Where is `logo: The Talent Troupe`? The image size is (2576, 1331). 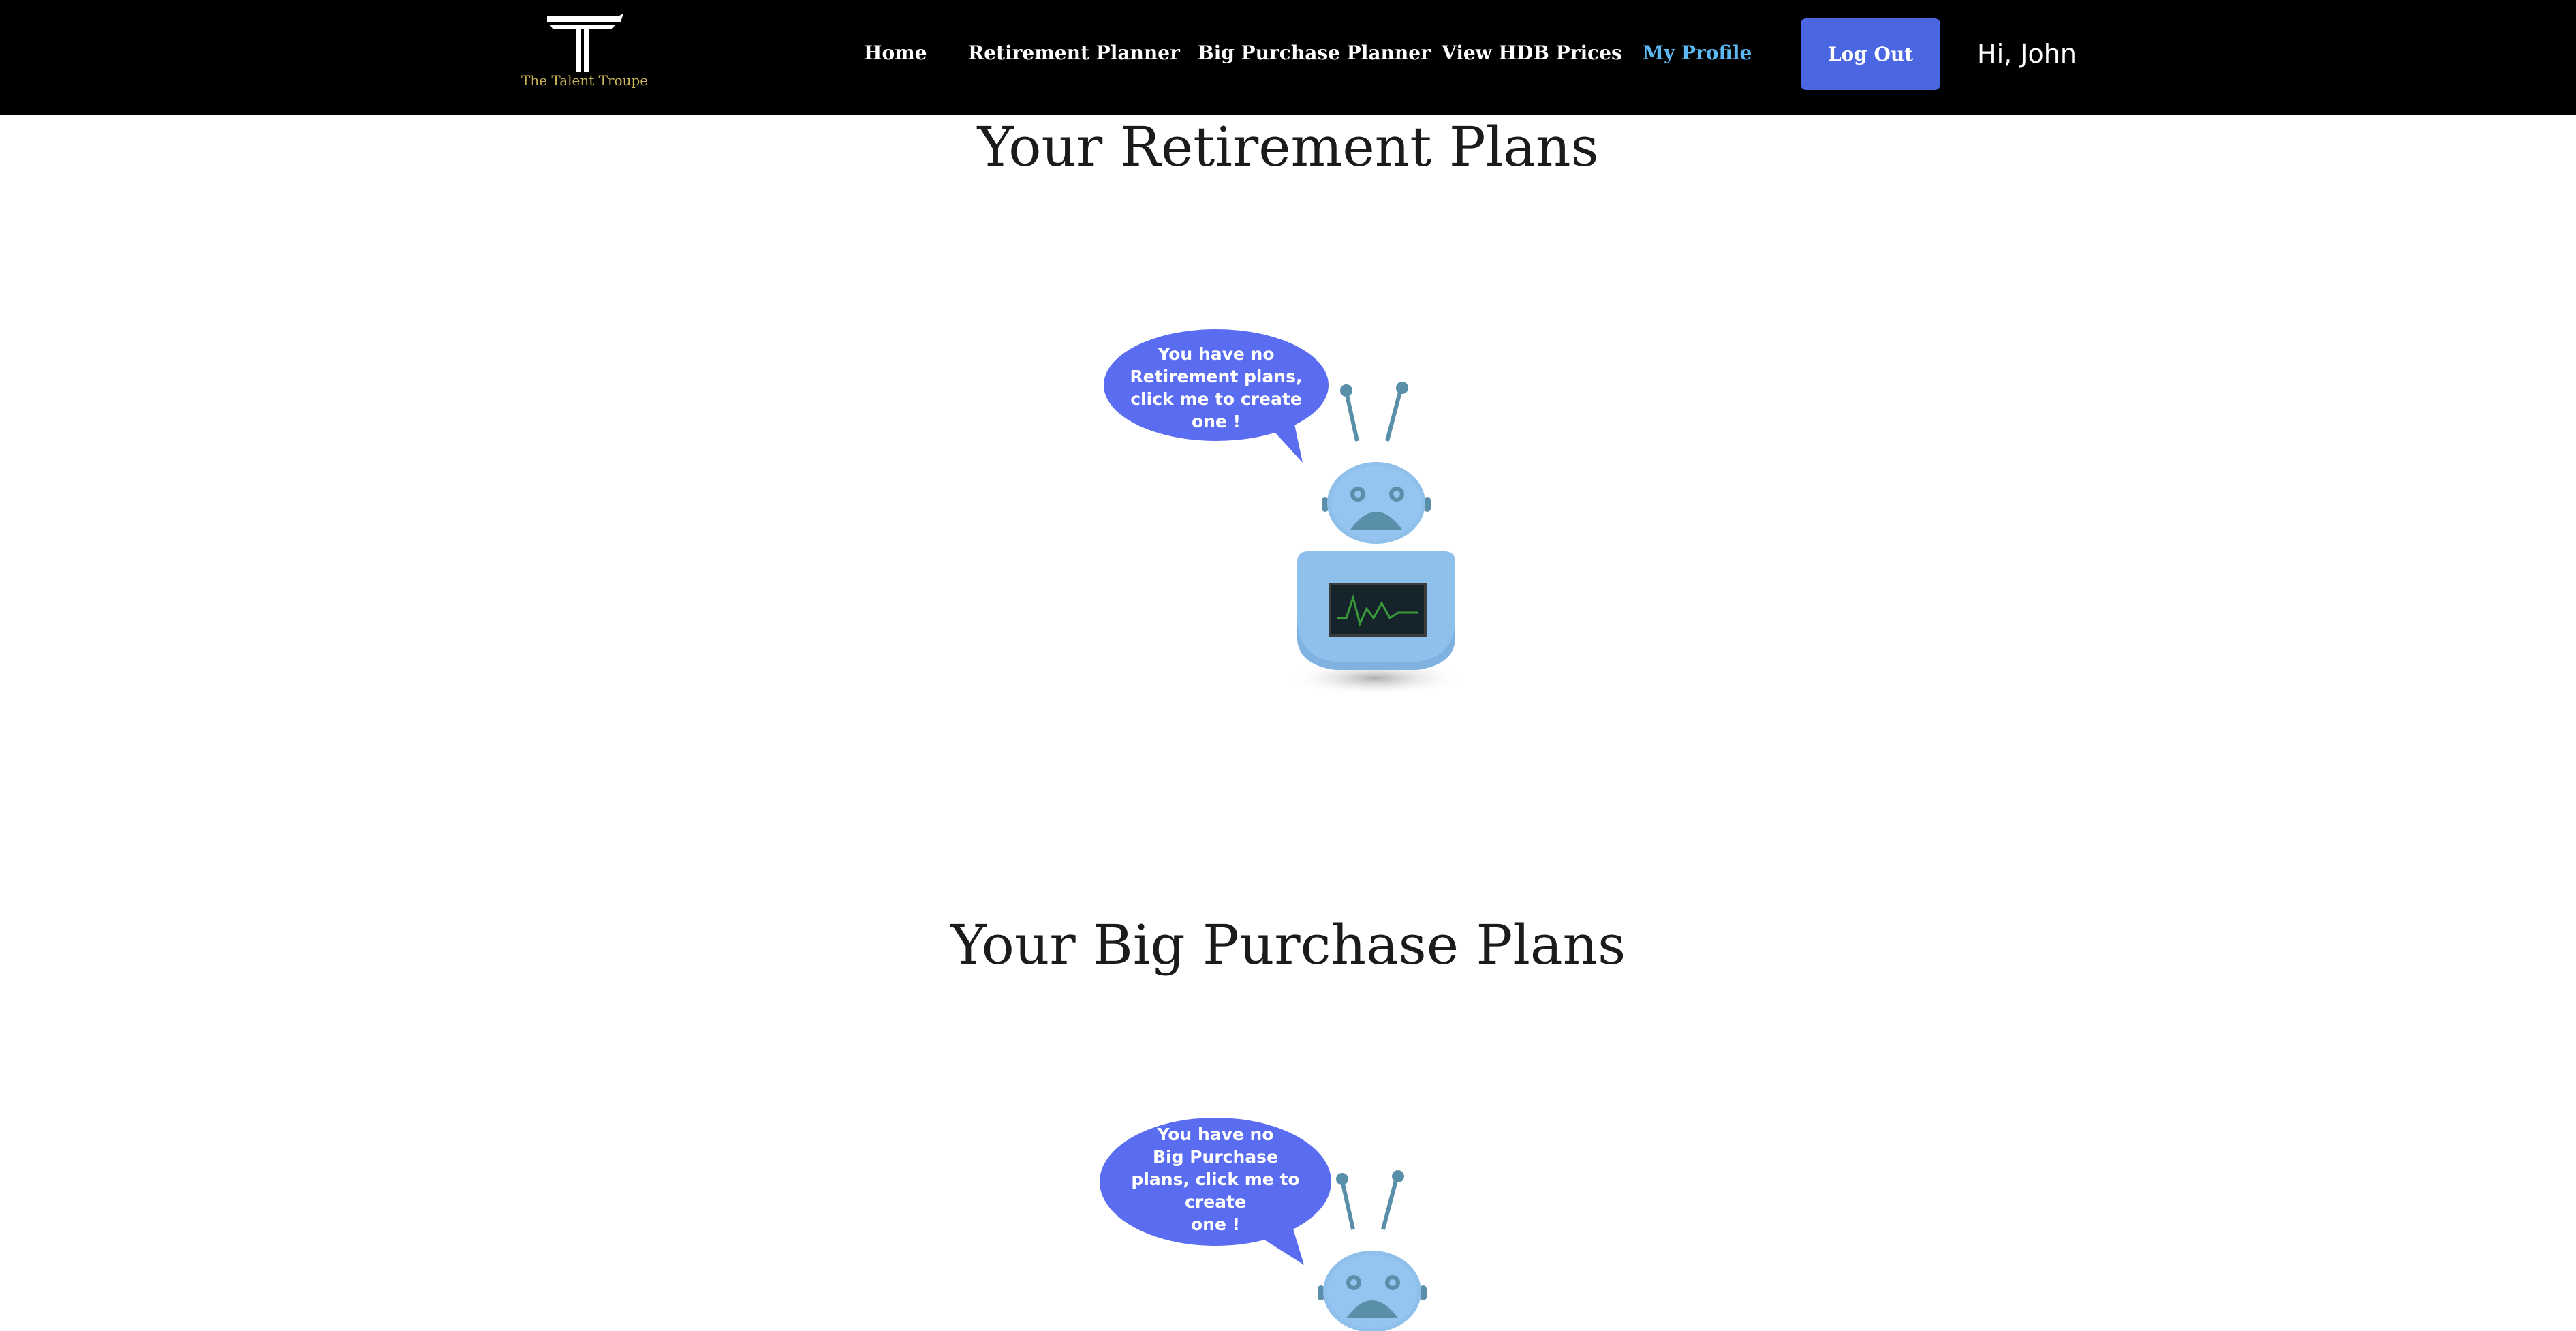 logo: The Talent Troupe is located at coordinates (585, 53).